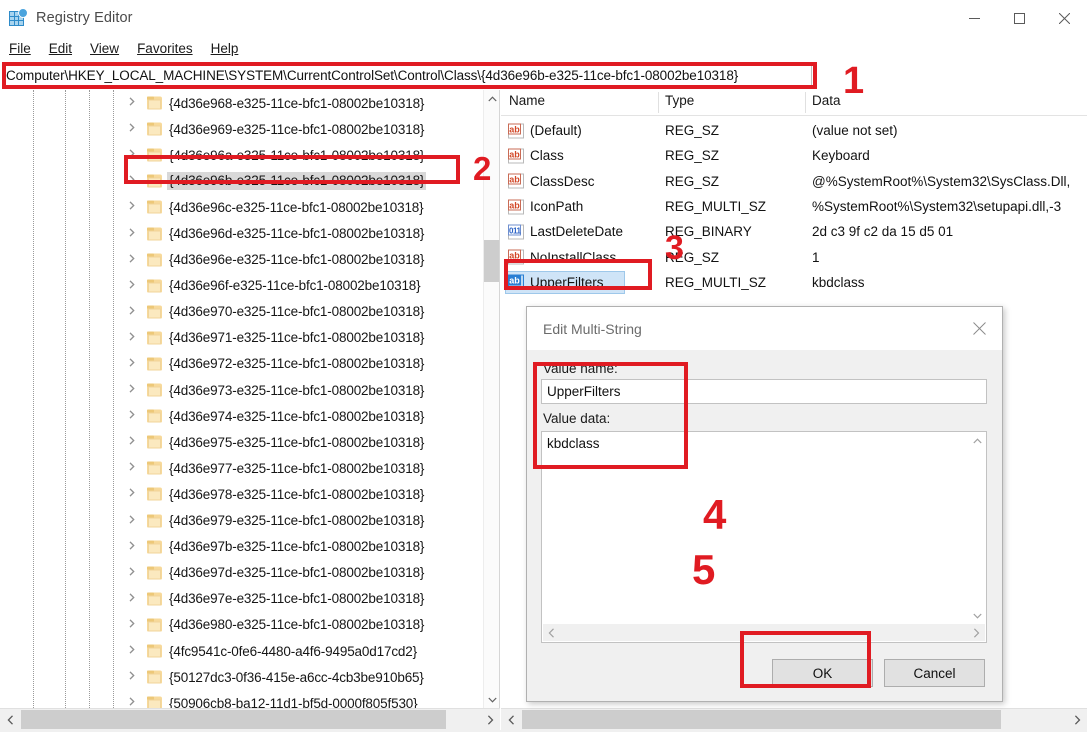 The height and width of the screenshot is (732, 1087). What do you see at coordinates (794, 130) in the screenshot?
I see `value-row: ab (Default) REG_SZ (value not set)` at bounding box center [794, 130].